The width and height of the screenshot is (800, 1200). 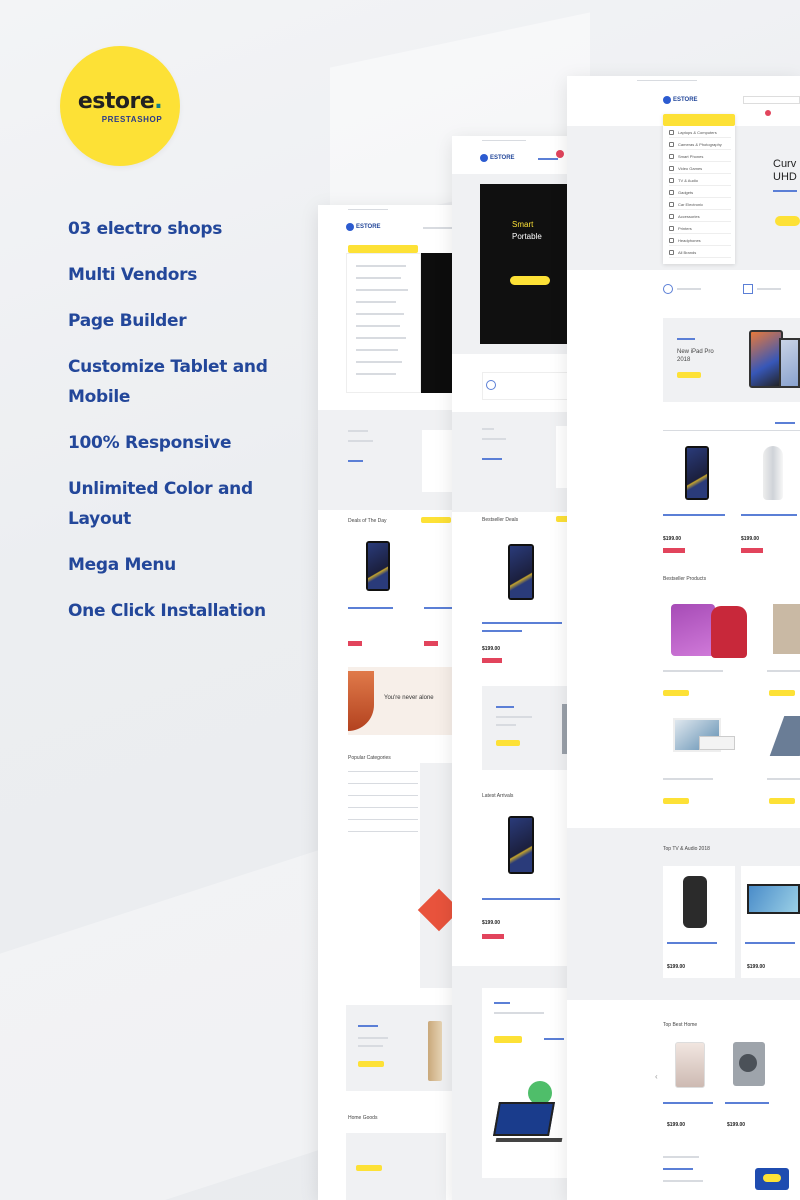 I want to click on menu-item: Laptops & Computers, so click(x=700, y=133).